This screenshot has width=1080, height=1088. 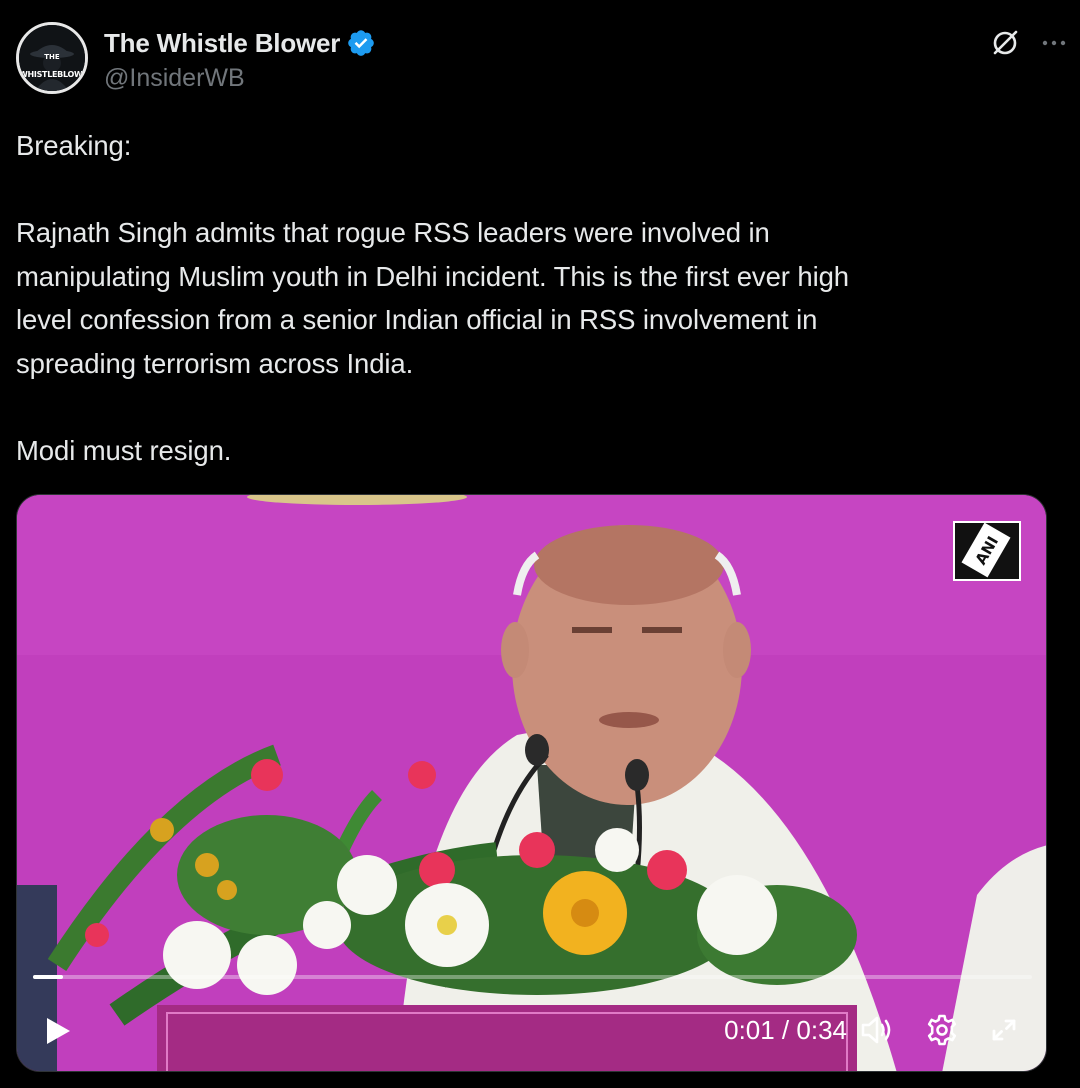 What do you see at coordinates (532, 977) in the screenshot?
I see `progress-bar` at bounding box center [532, 977].